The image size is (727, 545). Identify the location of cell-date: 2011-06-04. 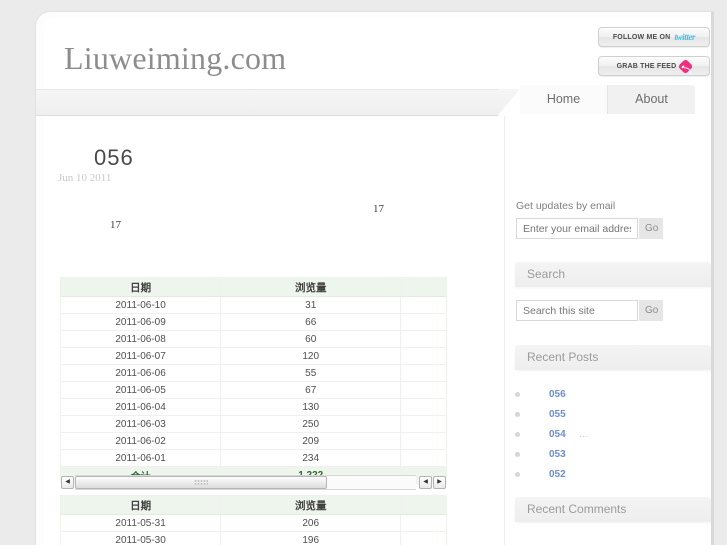
(141, 407).